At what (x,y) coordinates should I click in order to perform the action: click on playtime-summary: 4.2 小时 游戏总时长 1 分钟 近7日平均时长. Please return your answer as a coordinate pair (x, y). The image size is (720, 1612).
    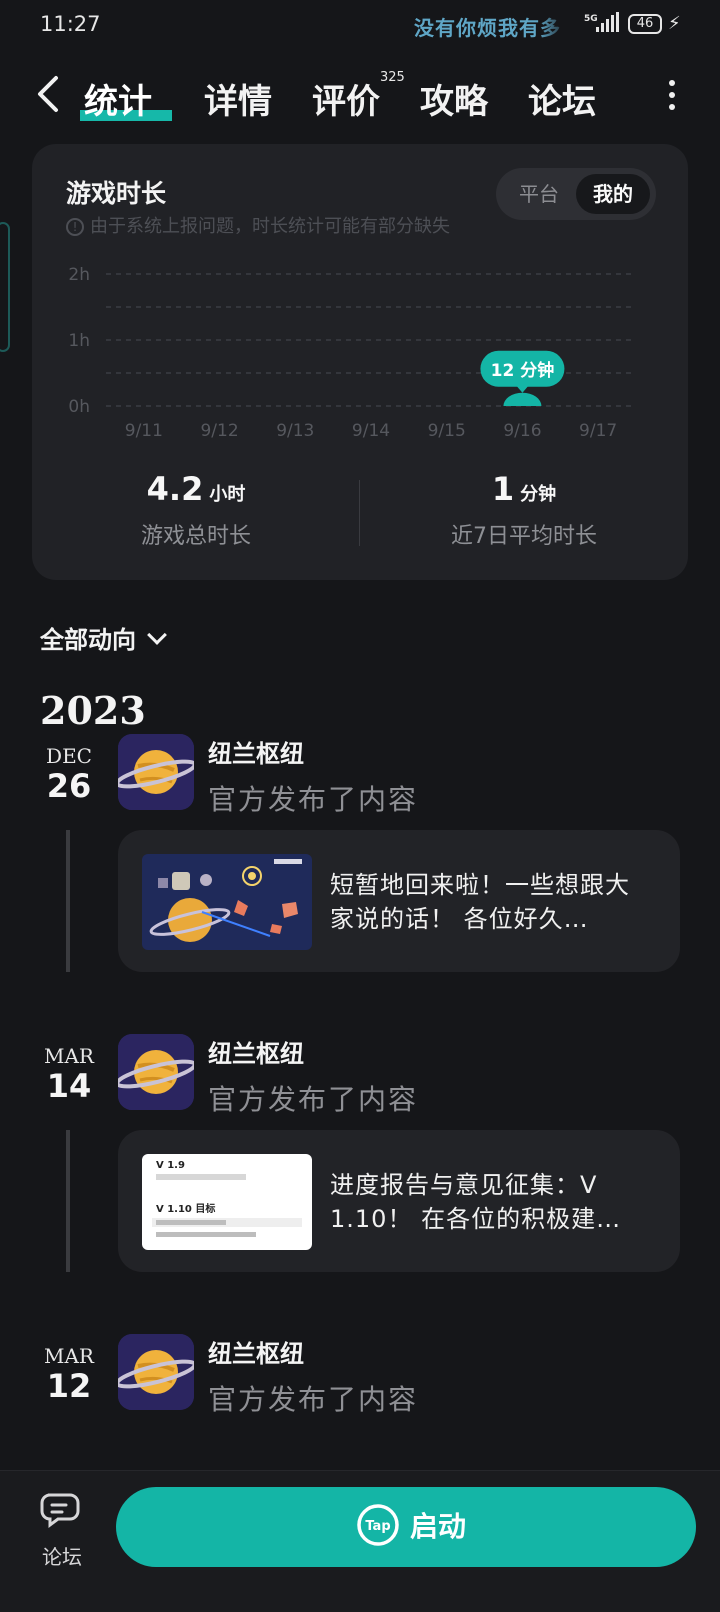
    Looking at the image, I should click on (360, 515).